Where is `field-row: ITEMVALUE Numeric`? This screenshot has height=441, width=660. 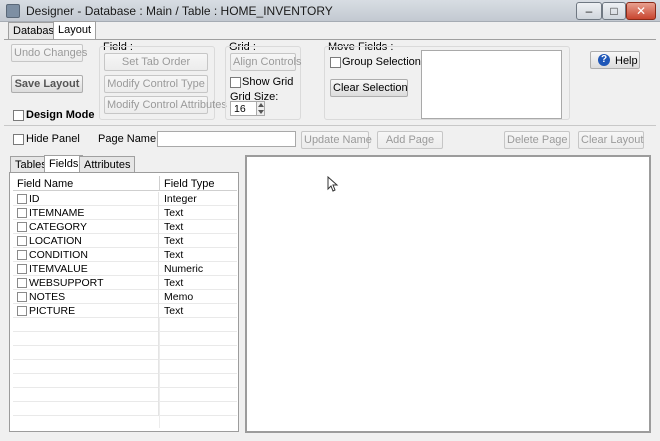 field-row: ITEMVALUE Numeric is located at coordinates (125, 269).